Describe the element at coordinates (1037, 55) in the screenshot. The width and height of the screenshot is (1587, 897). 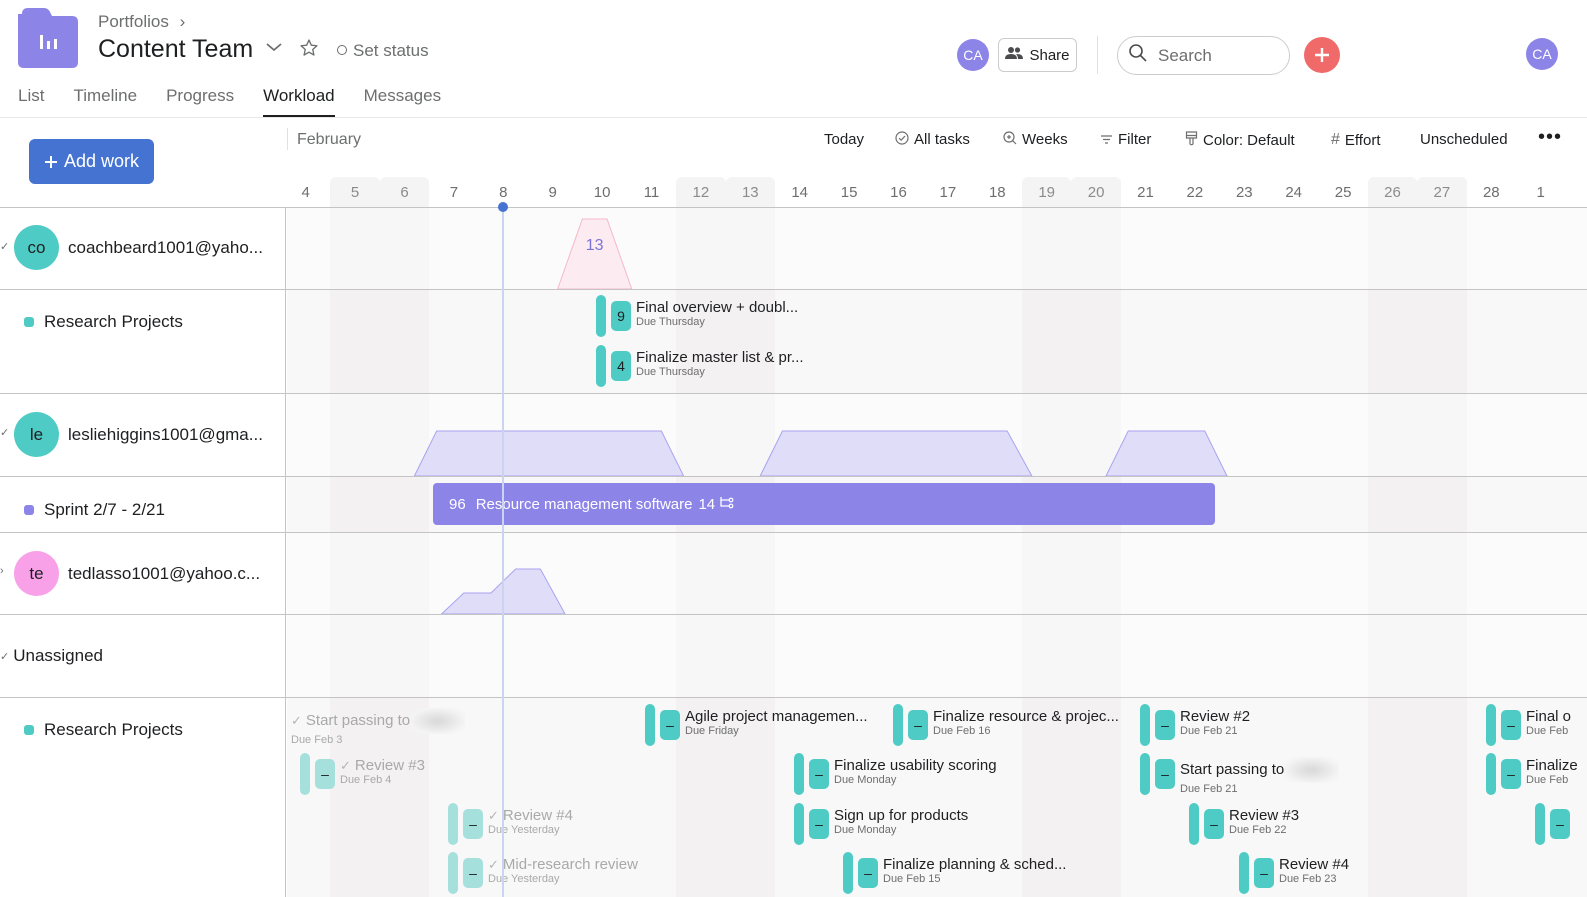
I see `share-button: Share` at that location.